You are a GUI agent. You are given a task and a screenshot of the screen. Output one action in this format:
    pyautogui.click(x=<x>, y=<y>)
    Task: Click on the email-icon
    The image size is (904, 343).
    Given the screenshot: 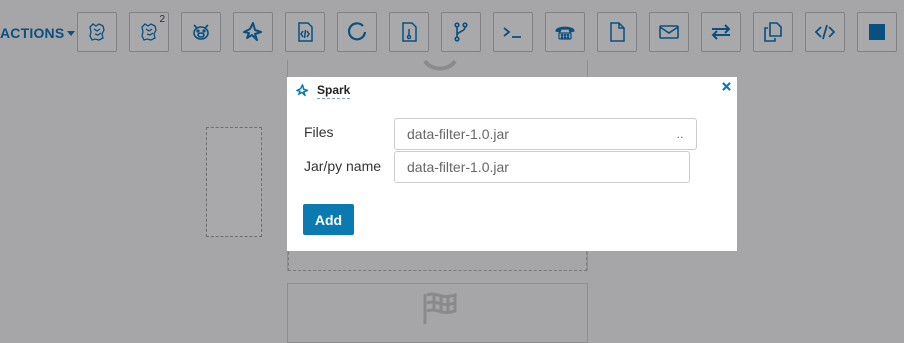 What is the action you would take?
    pyautogui.click(x=669, y=32)
    